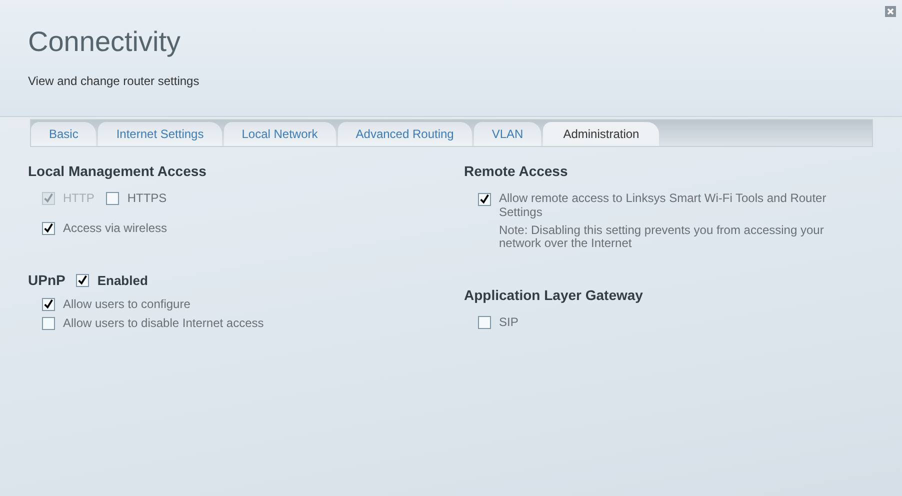 Image resolution: width=902 pixels, height=496 pixels. Describe the element at coordinates (663, 205) in the screenshot. I see `checkbox-label: Allow remote access to Linksys Smart Wi-Fi Tools and Router Settings` at that location.